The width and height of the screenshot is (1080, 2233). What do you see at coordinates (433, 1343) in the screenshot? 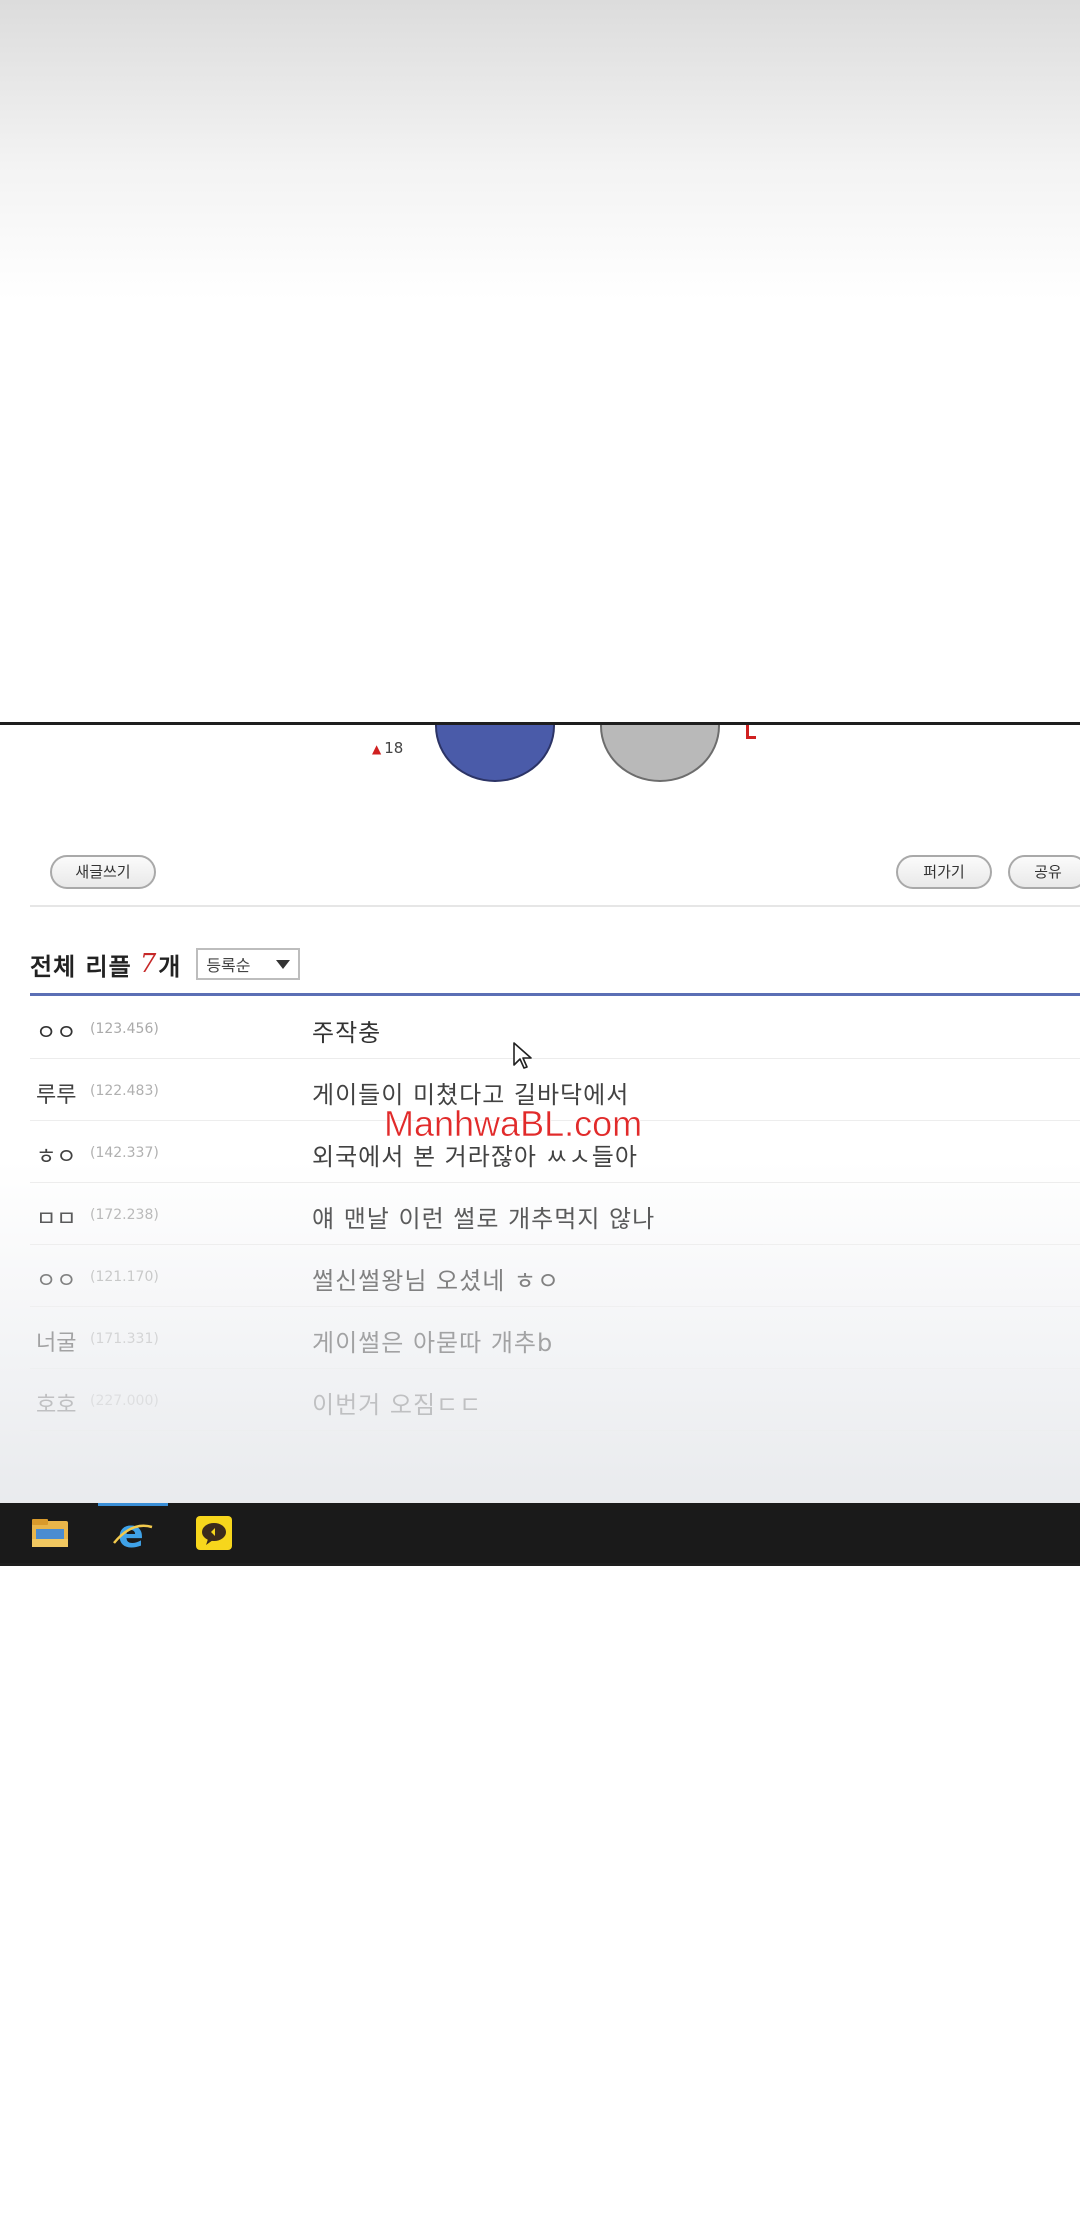
I see `comment-text: 게이썰은 아묻따 개추b` at bounding box center [433, 1343].